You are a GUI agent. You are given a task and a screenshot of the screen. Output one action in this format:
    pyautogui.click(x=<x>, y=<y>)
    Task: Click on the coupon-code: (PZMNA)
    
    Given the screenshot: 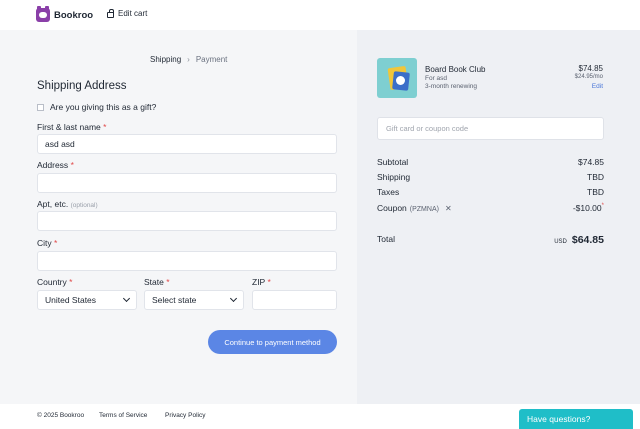 What is the action you would take?
    pyautogui.click(x=424, y=209)
    